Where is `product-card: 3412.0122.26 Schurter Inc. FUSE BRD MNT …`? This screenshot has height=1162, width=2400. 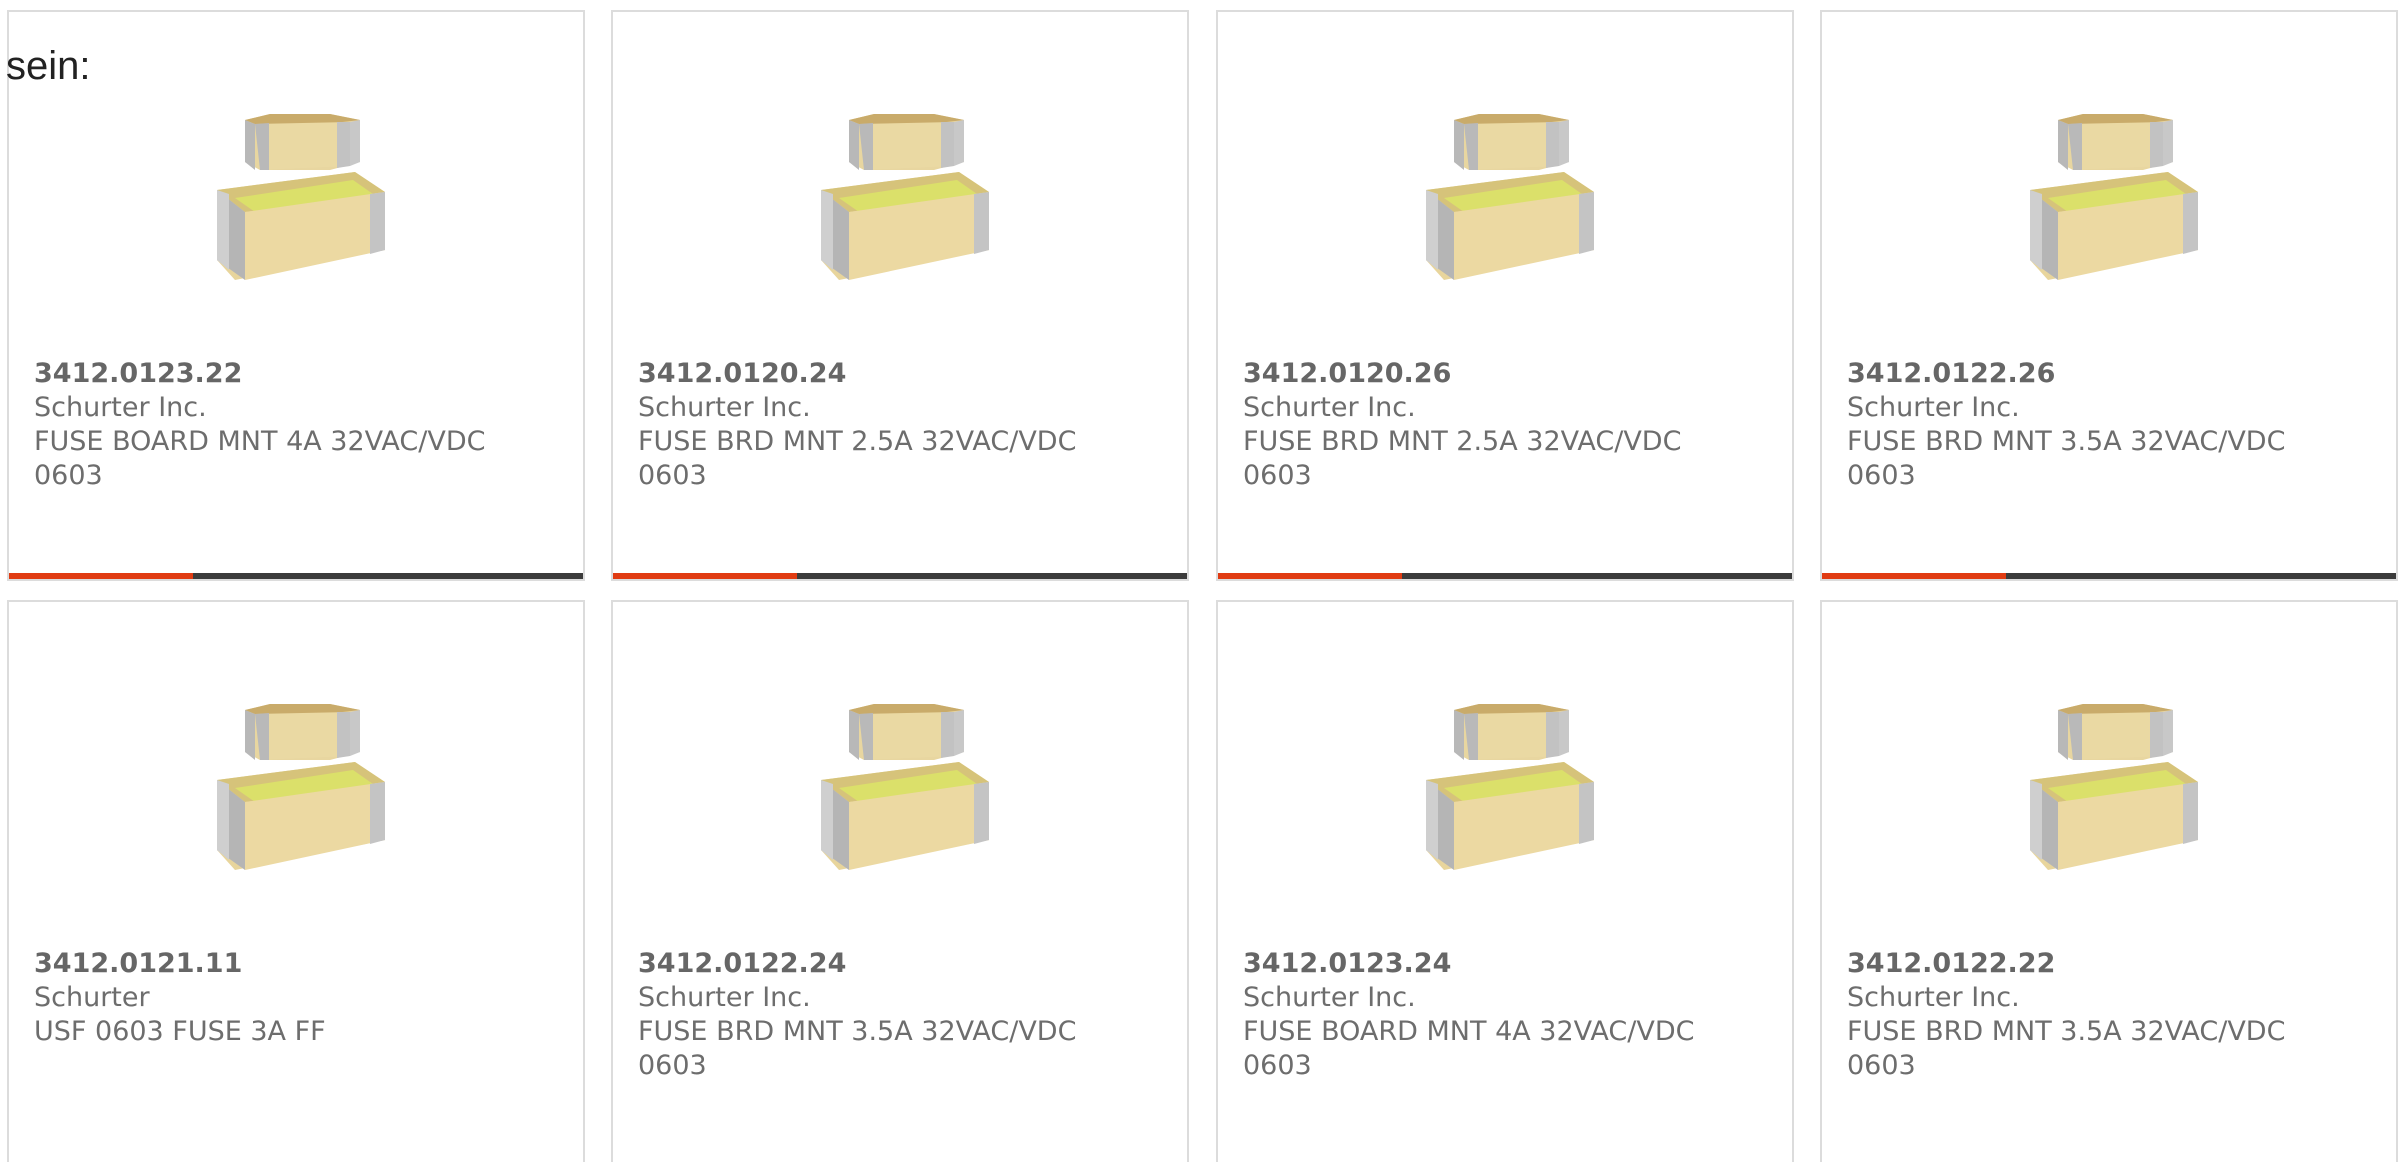 product-card: 3412.0122.26 Schurter Inc. FUSE BRD MNT … is located at coordinates (2109, 295).